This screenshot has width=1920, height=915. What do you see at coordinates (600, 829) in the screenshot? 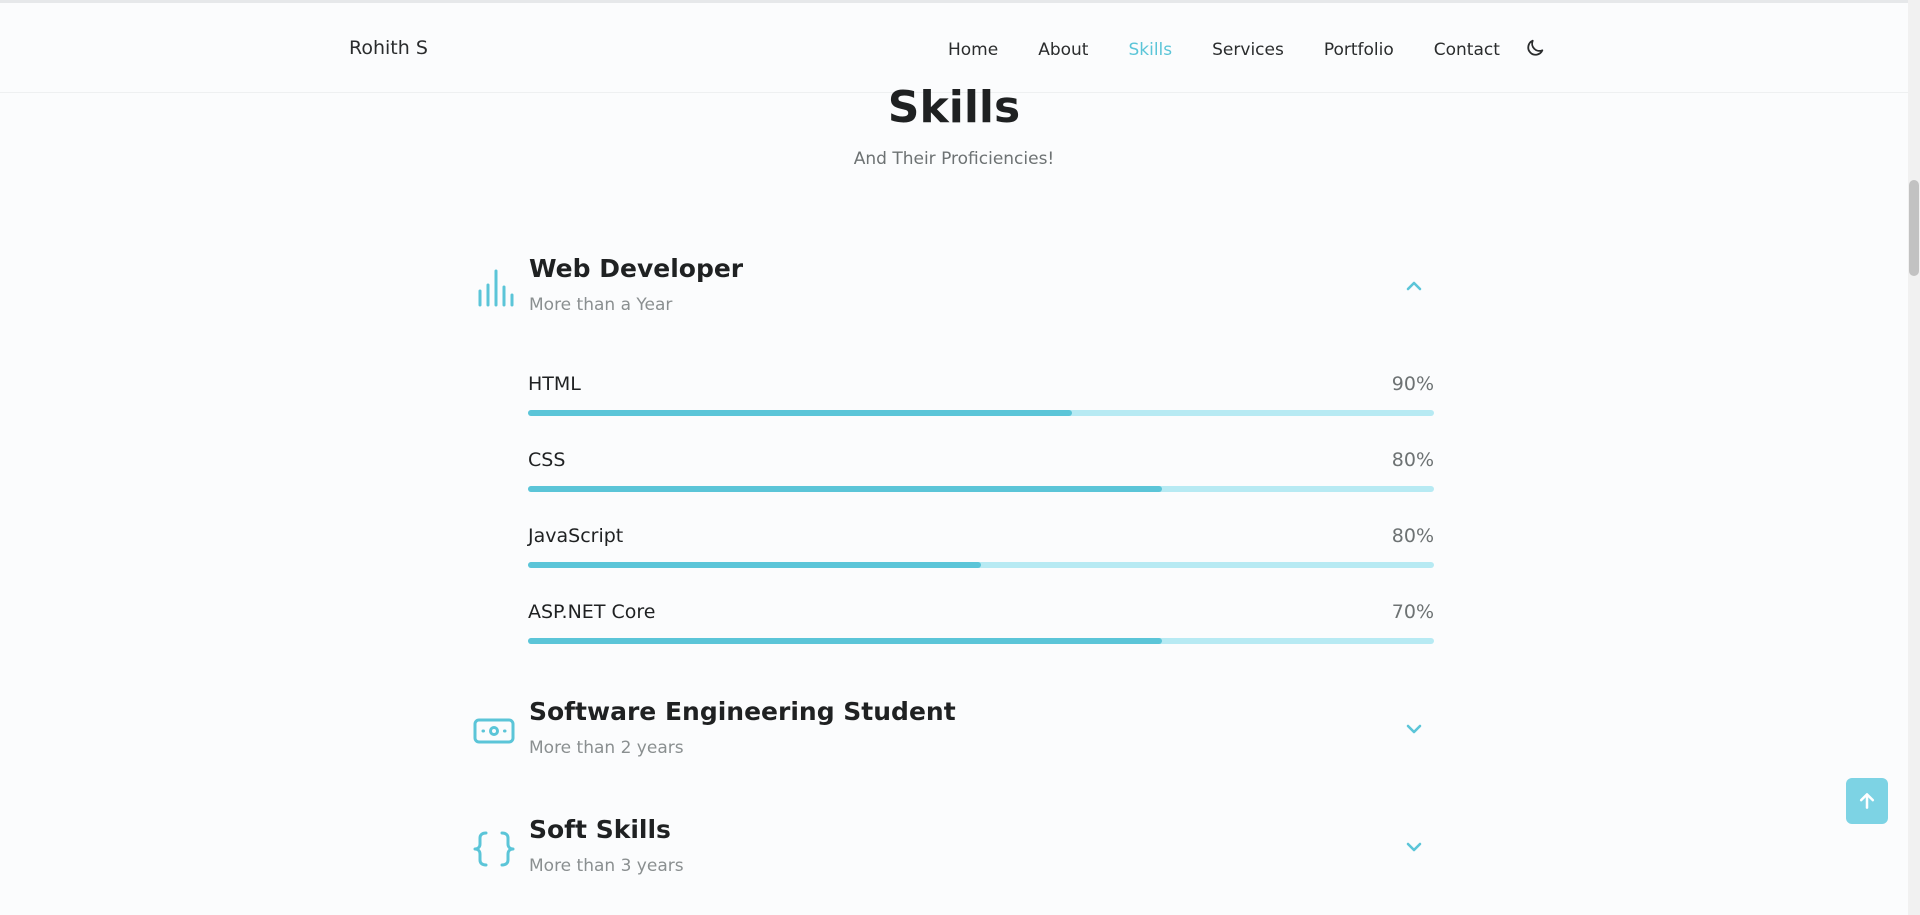
I see `group-title: Soft Skills` at bounding box center [600, 829].